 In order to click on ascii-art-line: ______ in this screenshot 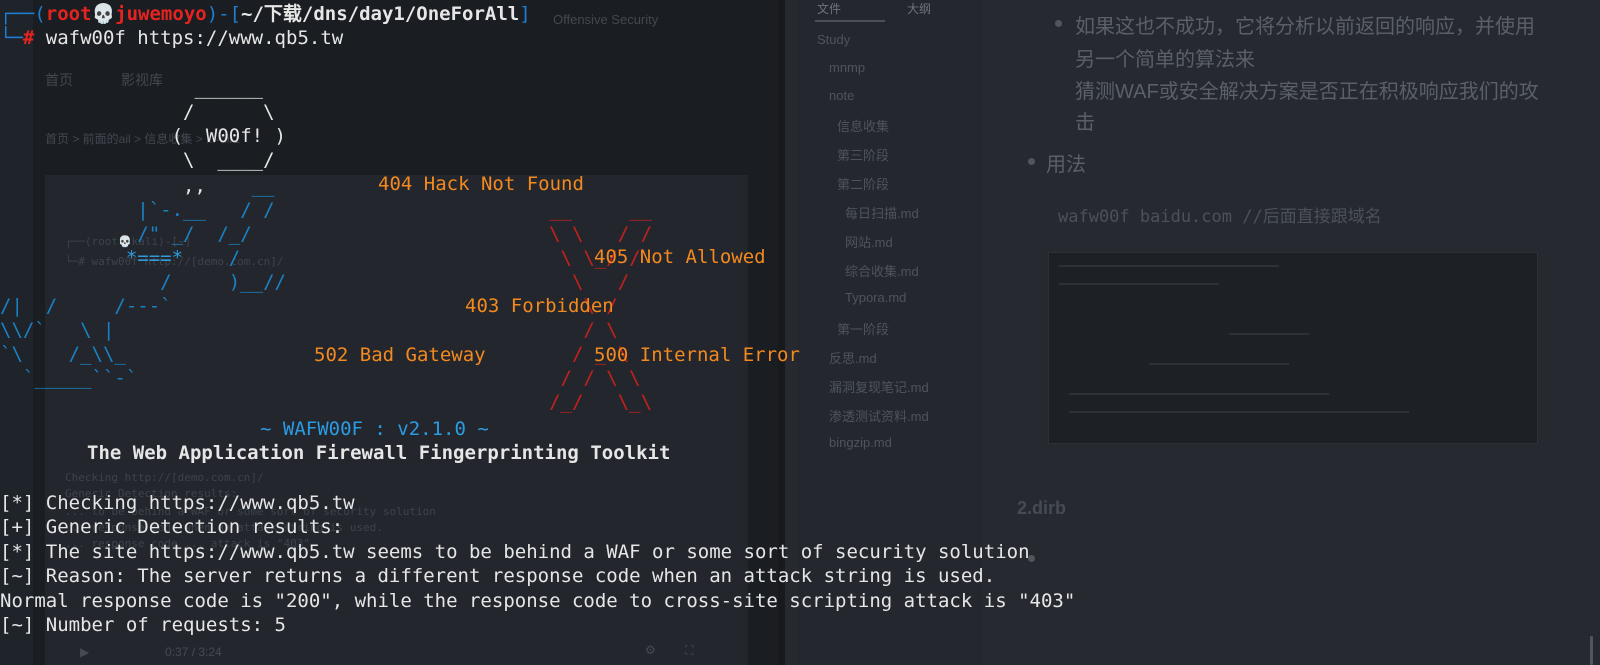, I will do `click(132, 88)`.